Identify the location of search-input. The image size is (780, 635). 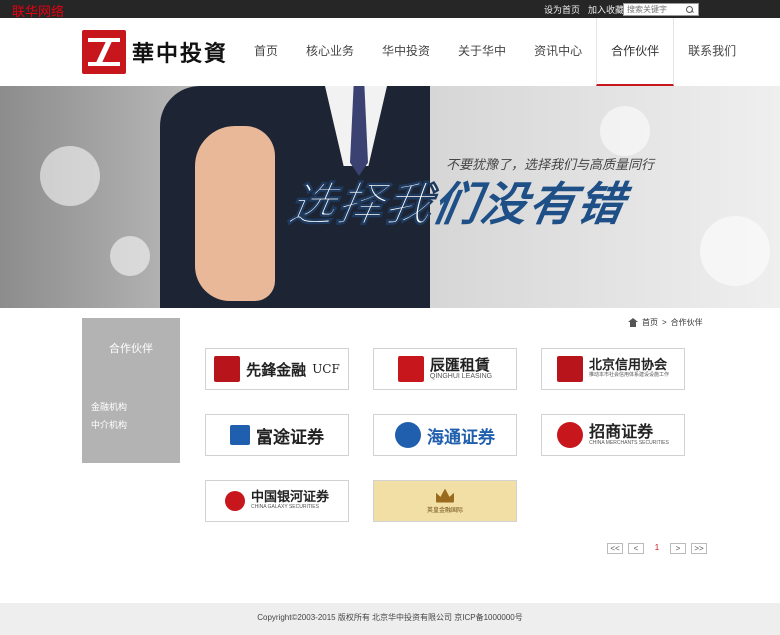
(654, 9).